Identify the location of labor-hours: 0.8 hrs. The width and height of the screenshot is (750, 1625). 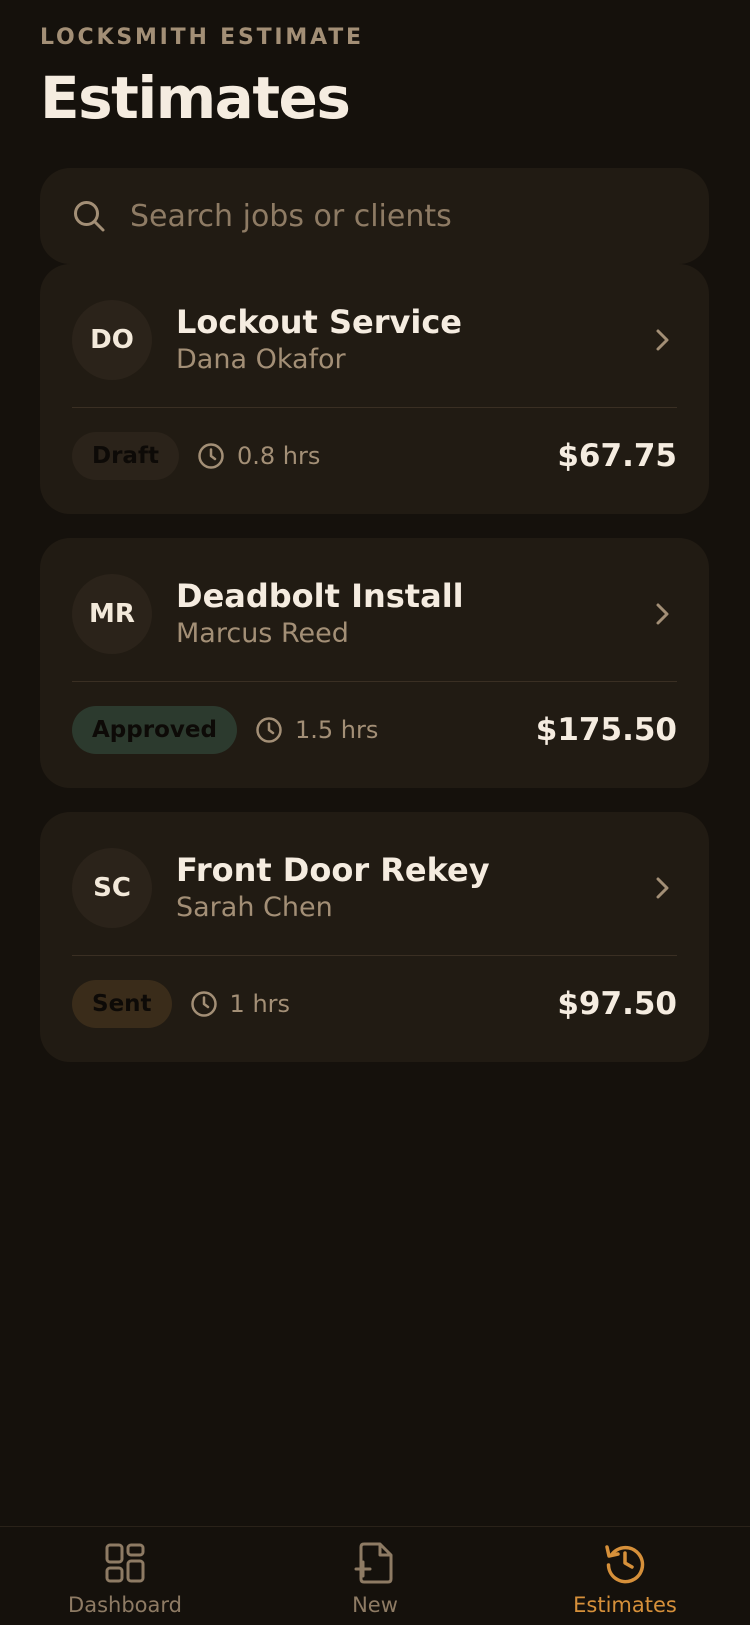
(278, 456).